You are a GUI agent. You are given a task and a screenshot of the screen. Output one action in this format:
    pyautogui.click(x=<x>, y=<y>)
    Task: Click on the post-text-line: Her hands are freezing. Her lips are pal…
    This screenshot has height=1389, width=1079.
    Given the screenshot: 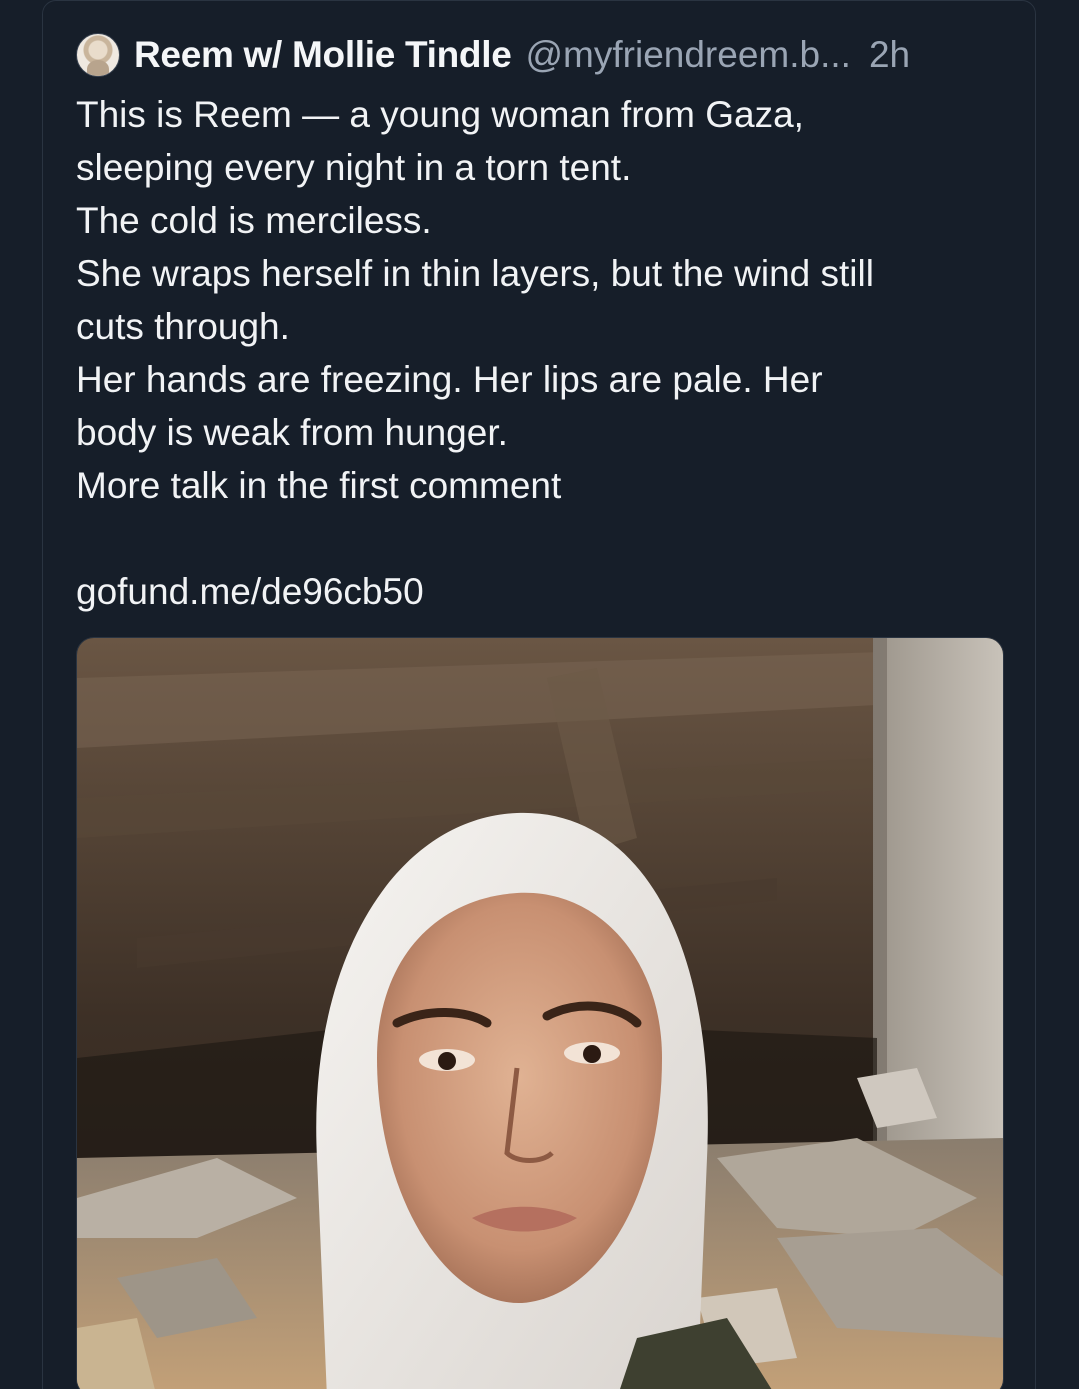 What is the action you would take?
    pyautogui.click(x=449, y=379)
    